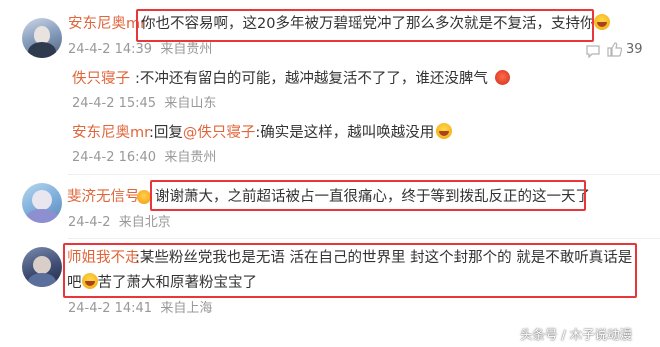 The height and width of the screenshot is (347, 660). Describe the element at coordinates (107, 24) in the screenshot. I see `username: 安东尼奥mr` at that location.